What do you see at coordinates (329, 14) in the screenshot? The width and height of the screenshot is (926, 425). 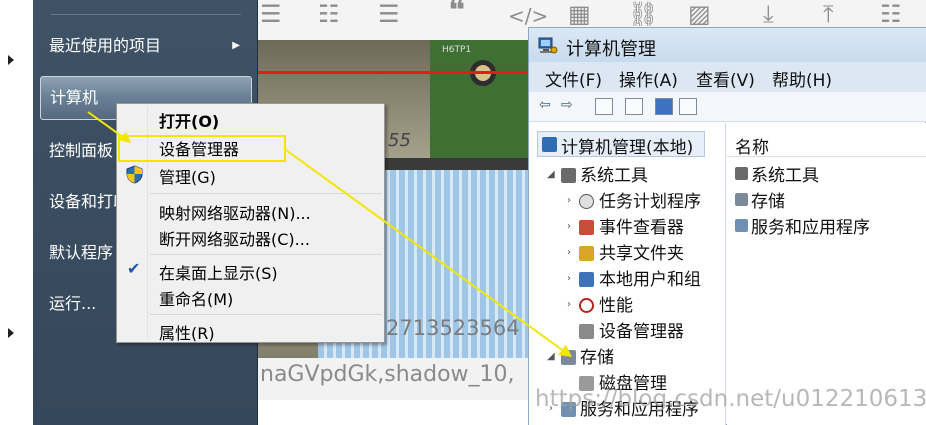 I see `numbered-list-icon: ☷` at bounding box center [329, 14].